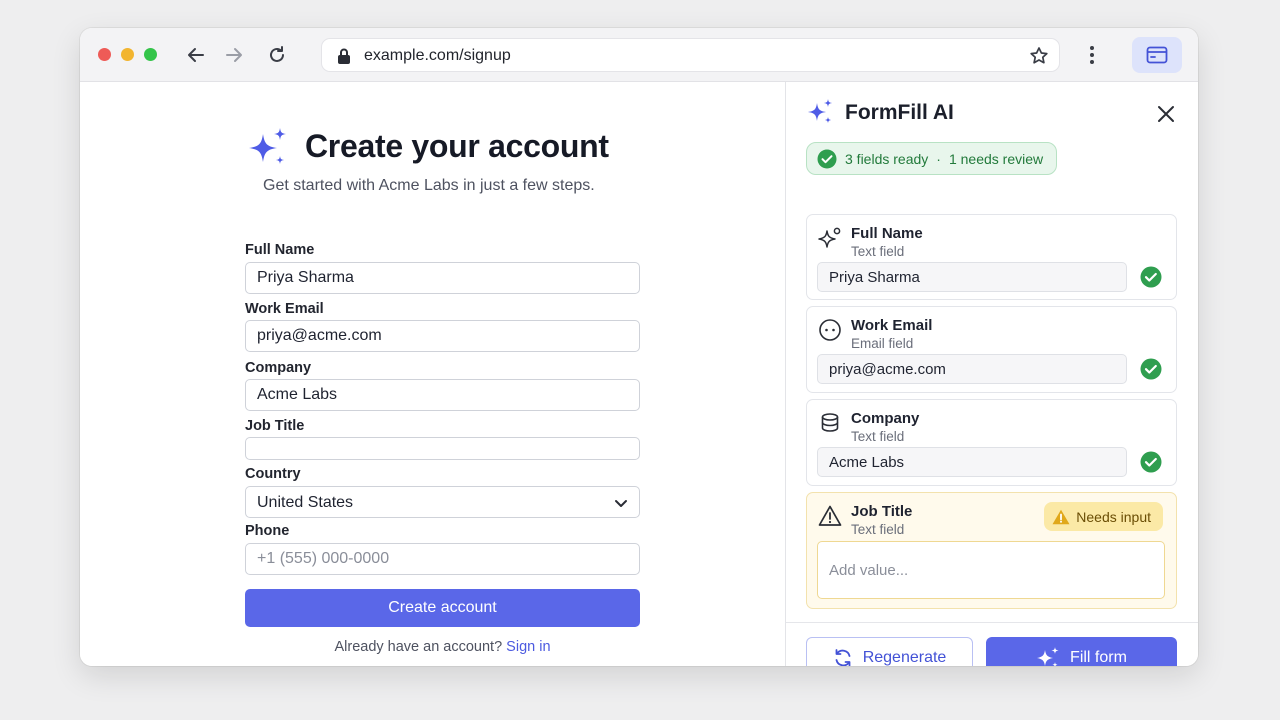  Describe the element at coordinates (284, 309) in the screenshot. I see `work-email-label: Work Email` at that location.